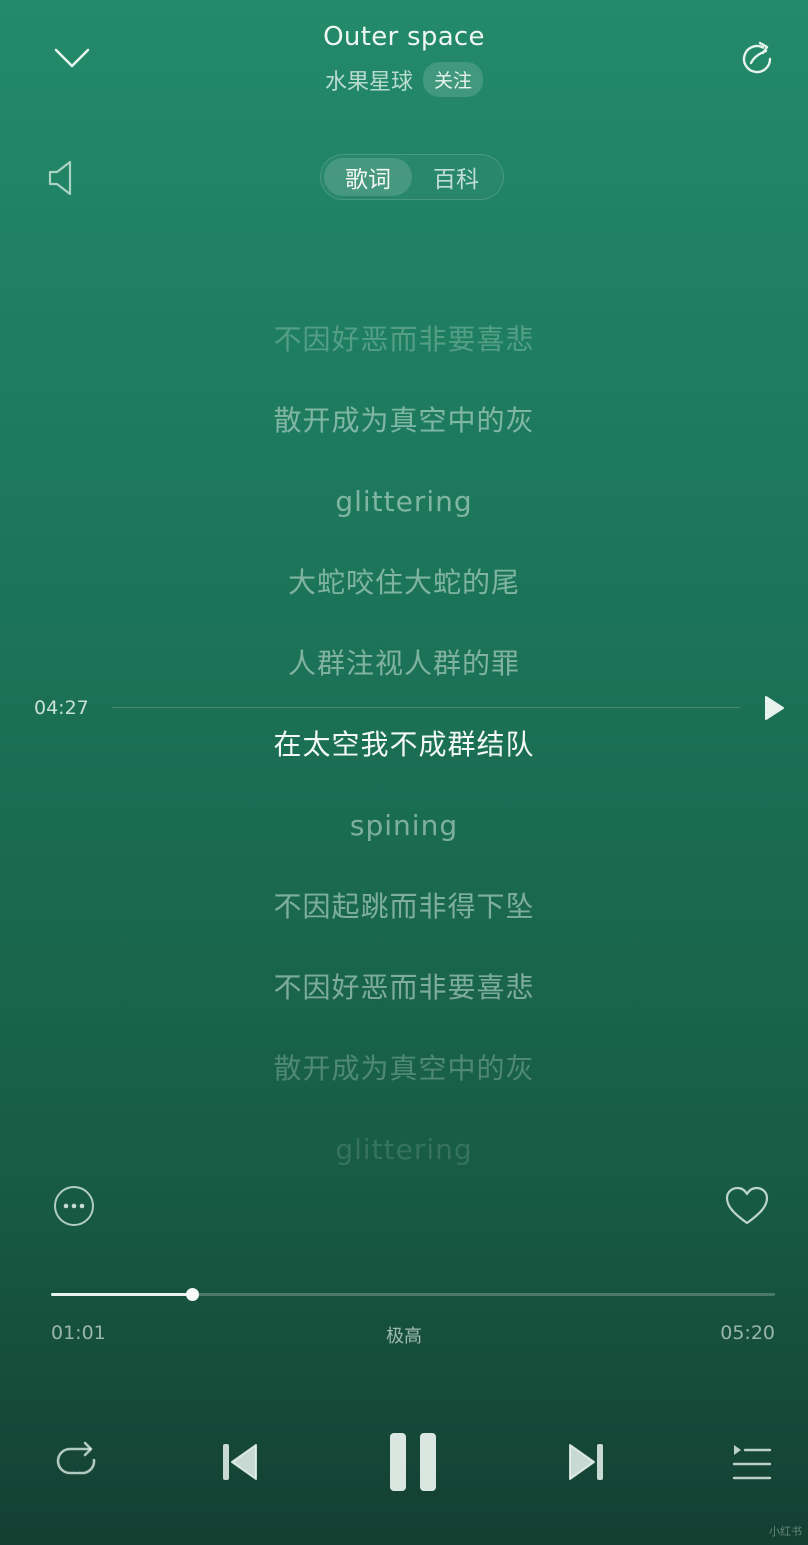 The width and height of the screenshot is (808, 1545). I want to click on like-button, so click(747, 1206).